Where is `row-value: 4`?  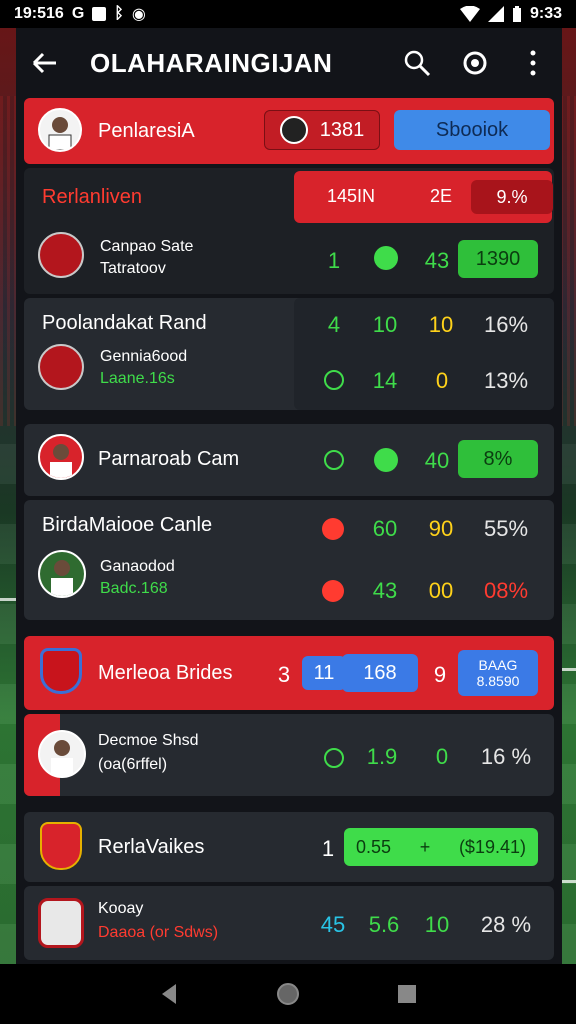 row-value: 4 is located at coordinates (334, 324).